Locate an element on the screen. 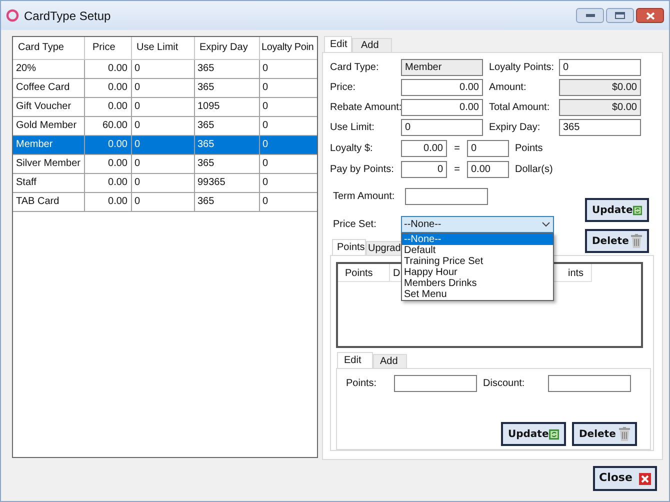 The width and height of the screenshot is (670, 502). table-cell: 1095 is located at coordinates (226, 106).